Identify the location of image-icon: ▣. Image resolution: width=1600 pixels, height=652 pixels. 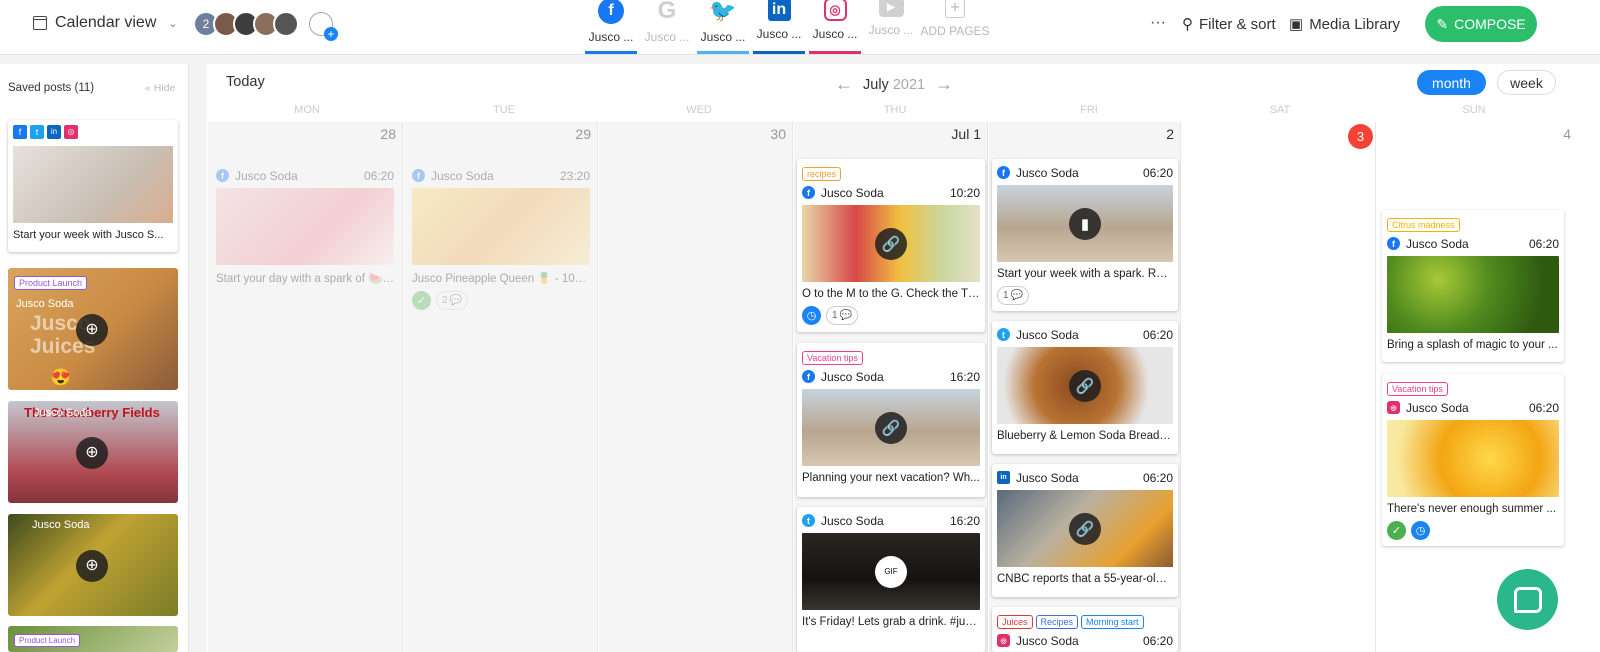
(1296, 24).